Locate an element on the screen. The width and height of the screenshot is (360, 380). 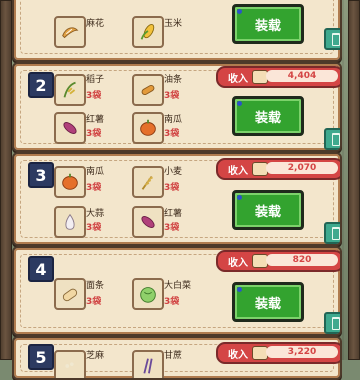
income-pill: 收入 820 is located at coordinates (278, 261).